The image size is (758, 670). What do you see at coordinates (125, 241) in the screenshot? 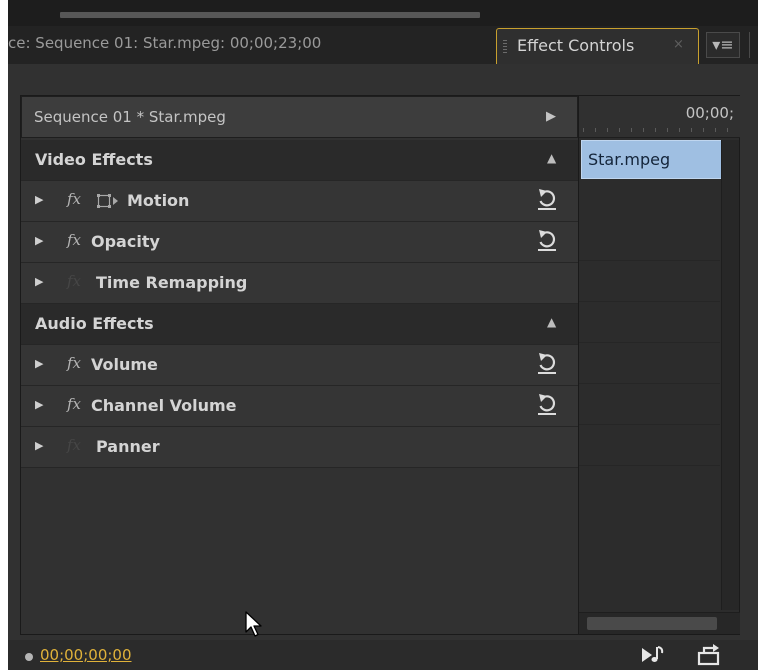
I see `effect-label: Opacity` at bounding box center [125, 241].